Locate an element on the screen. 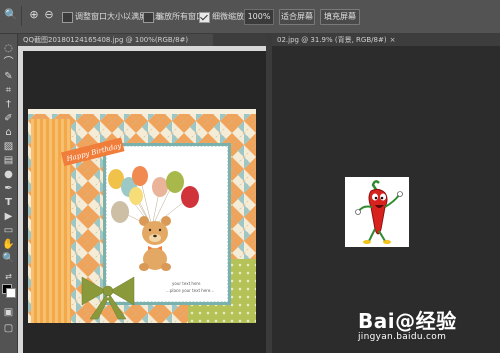 This screenshot has width=500, height=353. scrubby-zoom-label: 细微缩放 is located at coordinates (228, 16).